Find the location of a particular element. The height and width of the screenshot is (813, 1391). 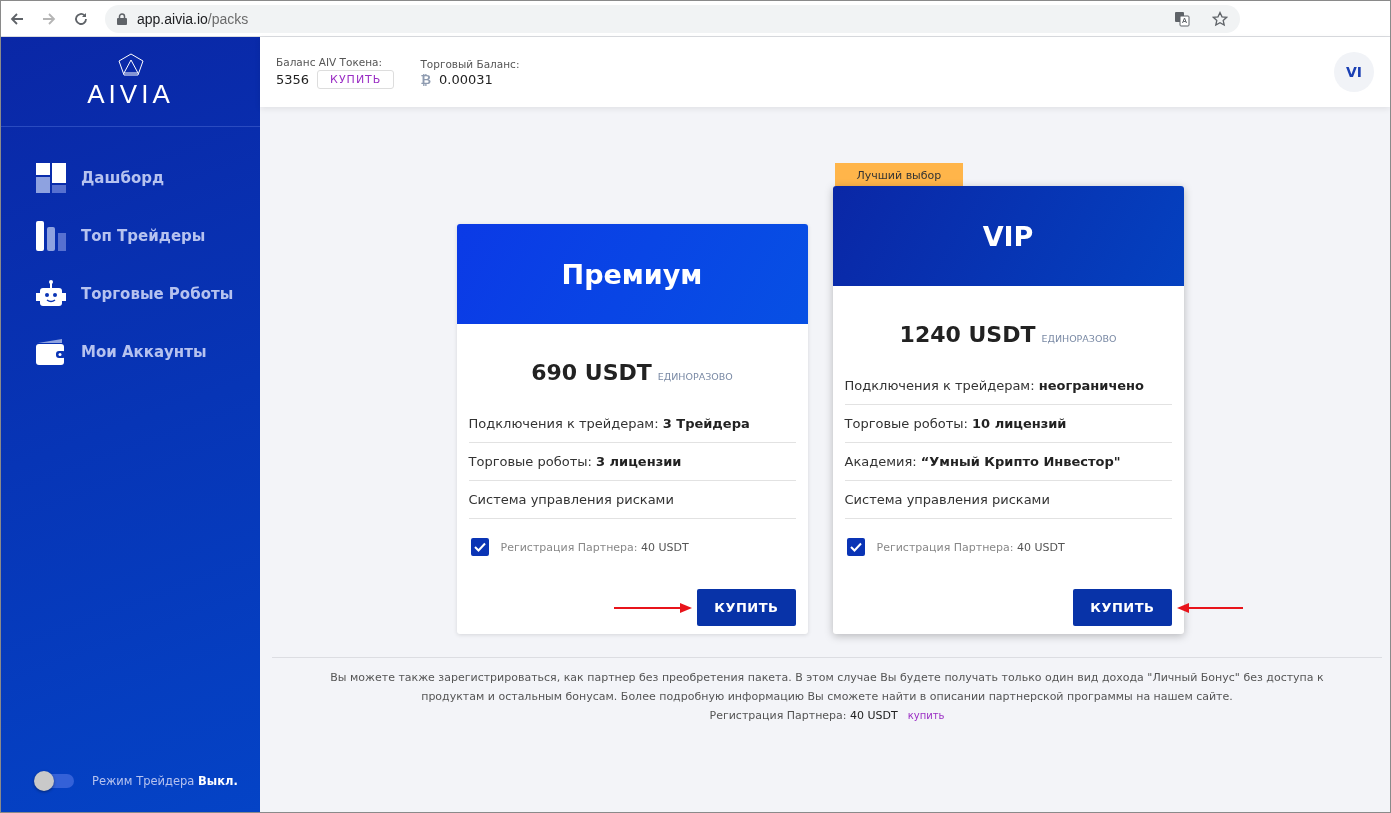

buy-tokens-button: КУПИТЬ is located at coordinates (356, 79).